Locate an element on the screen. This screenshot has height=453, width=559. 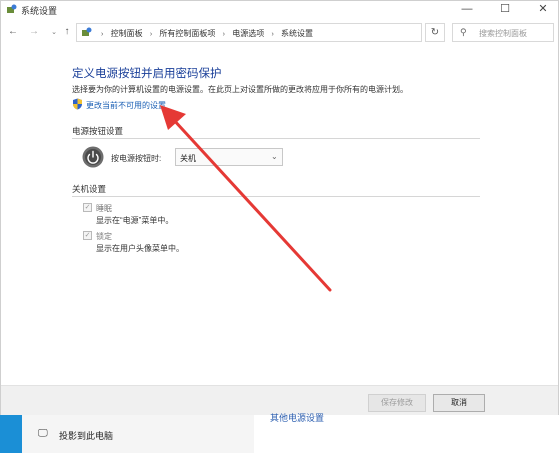
breadcrumb-item: 所有控制面板项 is located at coordinates (187, 33).